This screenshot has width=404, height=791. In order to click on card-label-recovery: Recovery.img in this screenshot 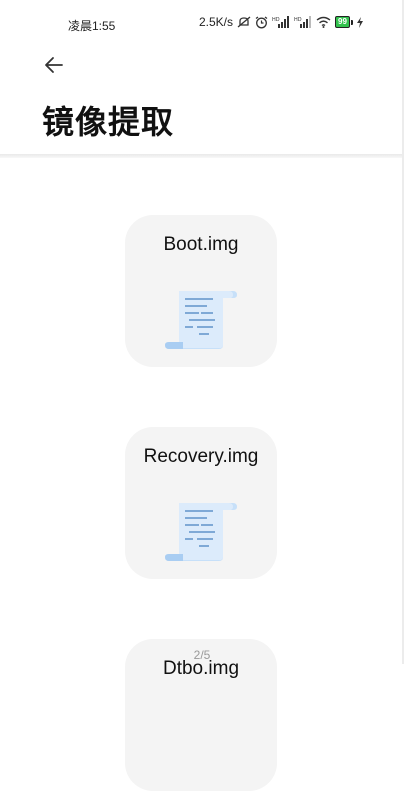, I will do `click(201, 456)`.